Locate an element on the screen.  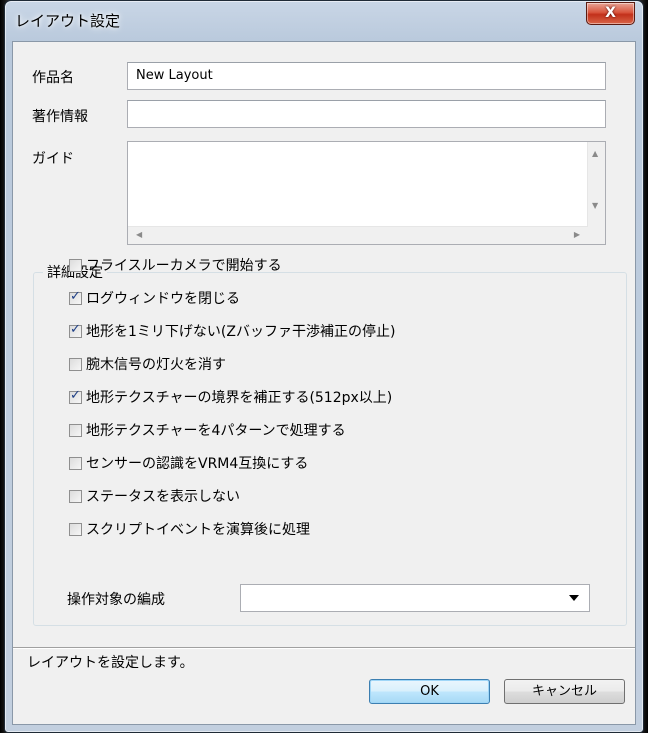
title-bar: レイアウト設定 X is located at coordinates (324, 21).